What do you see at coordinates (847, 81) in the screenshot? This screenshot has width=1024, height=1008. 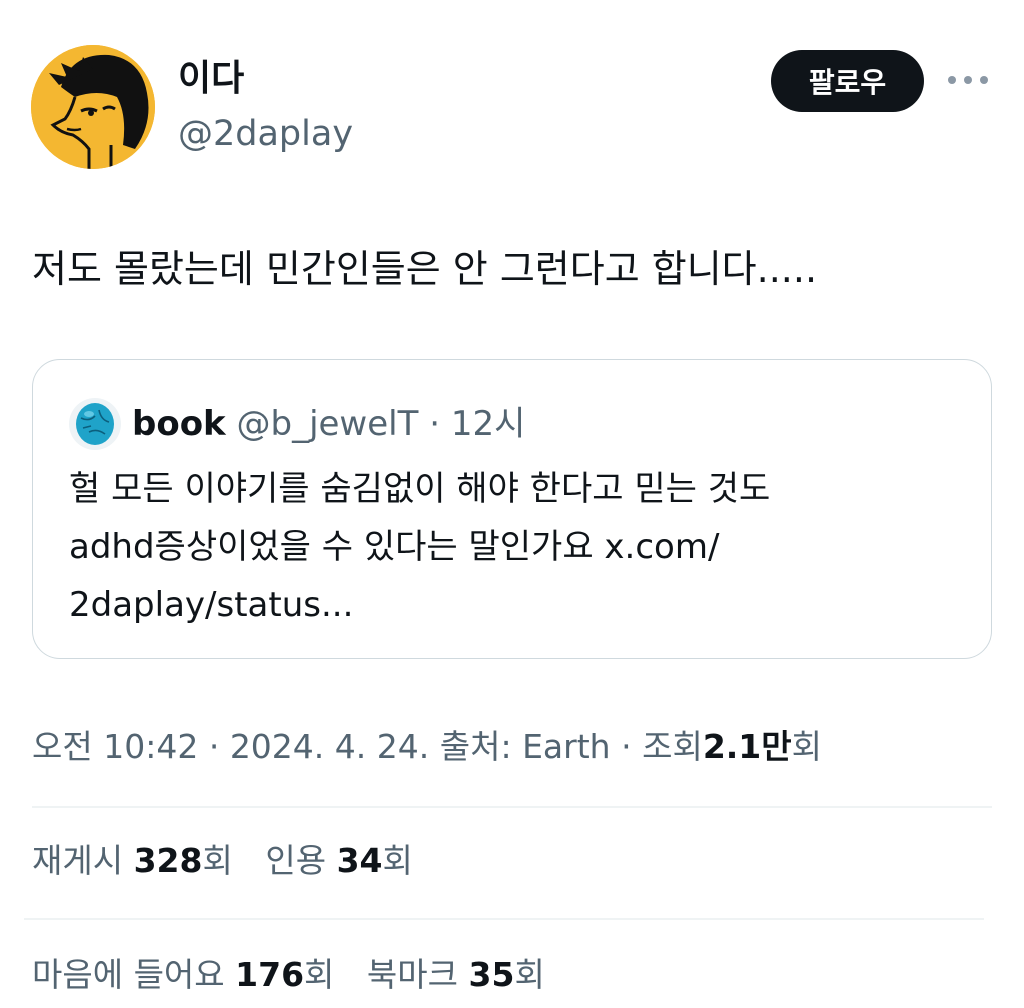 I see `follow-button: 팔로우` at bounding box center [847, 81].